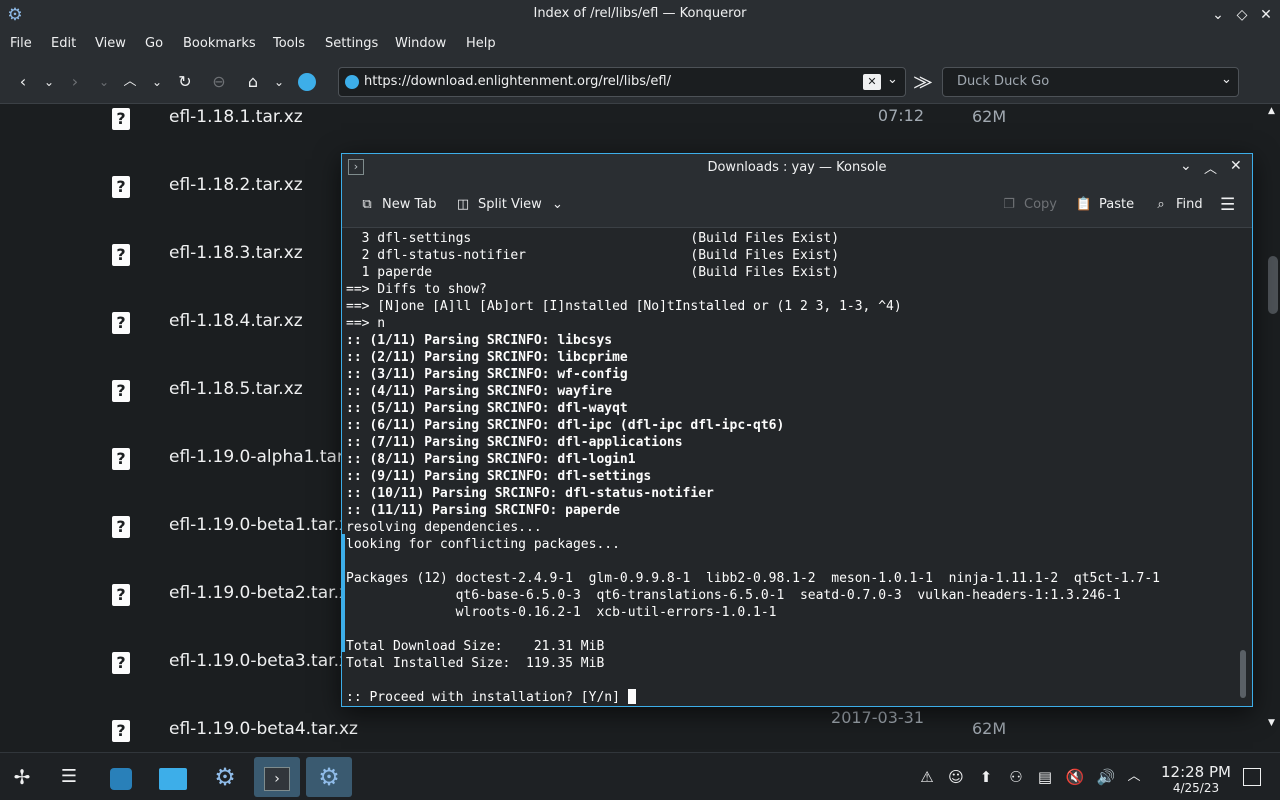 This screenshot has height=800, width=1280. What do you see at coordinates (154, 43) in the screenshot?
I see `menu-go: Go` at bounding box center [154, 43].